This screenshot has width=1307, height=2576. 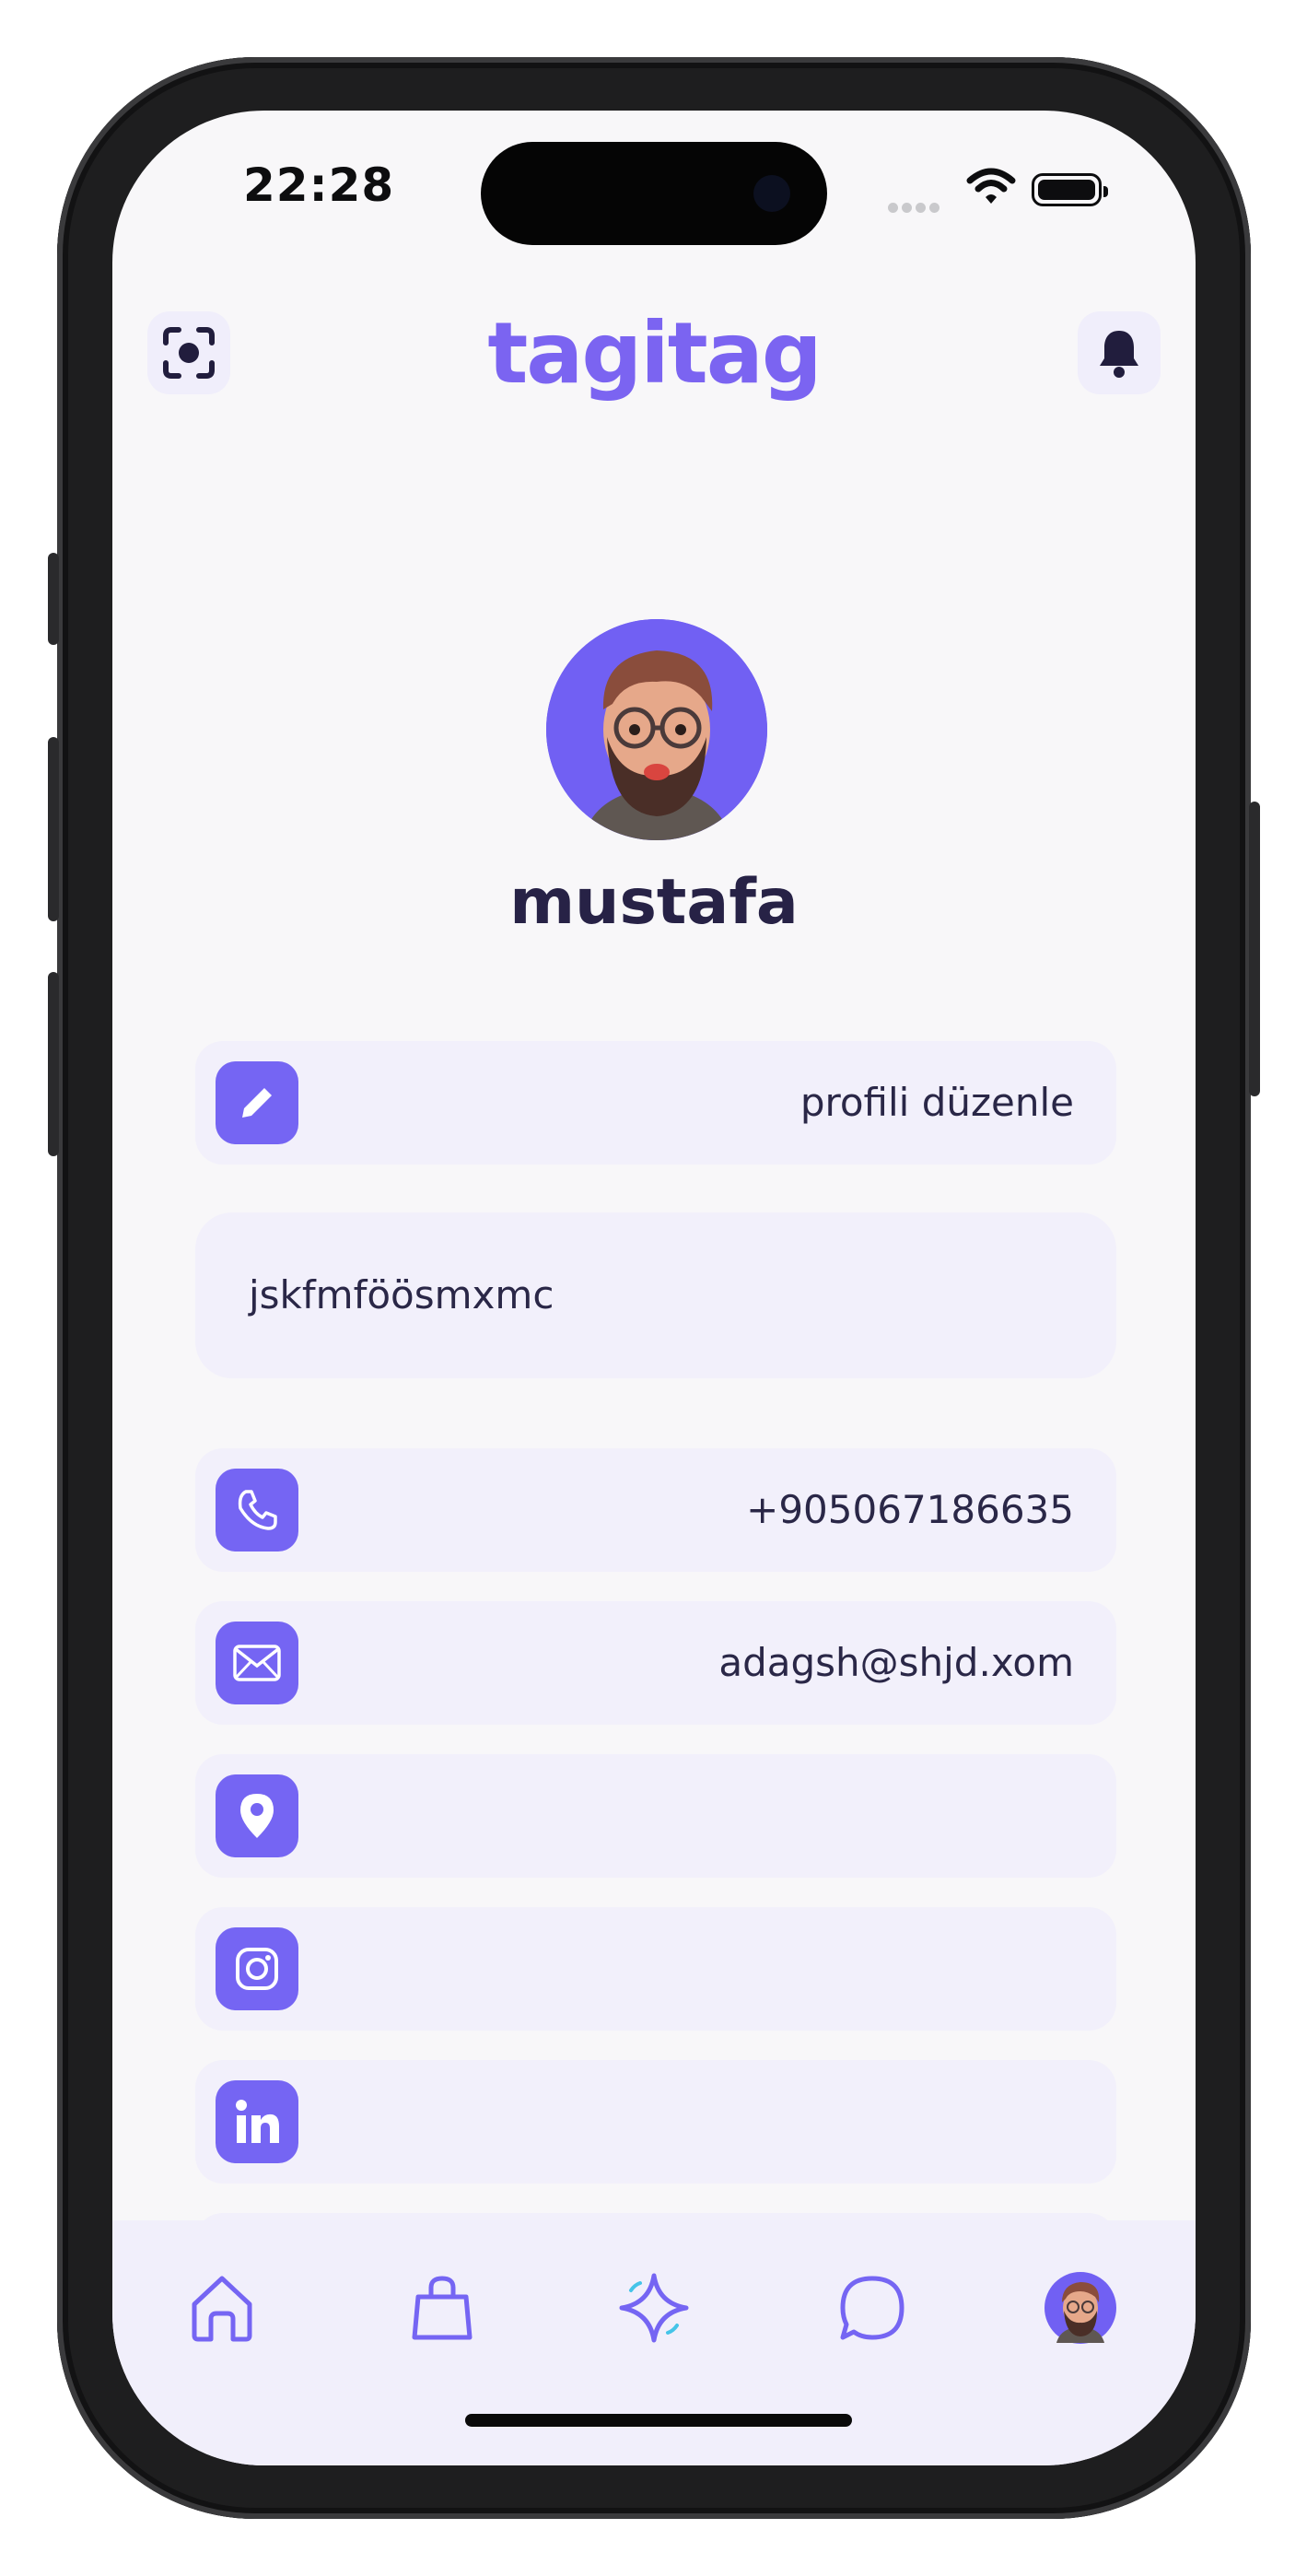 What do you see at coordinates (257, 1102) in the screenshot?
I see `pencil-icon` at bounding box center [257, 1102].